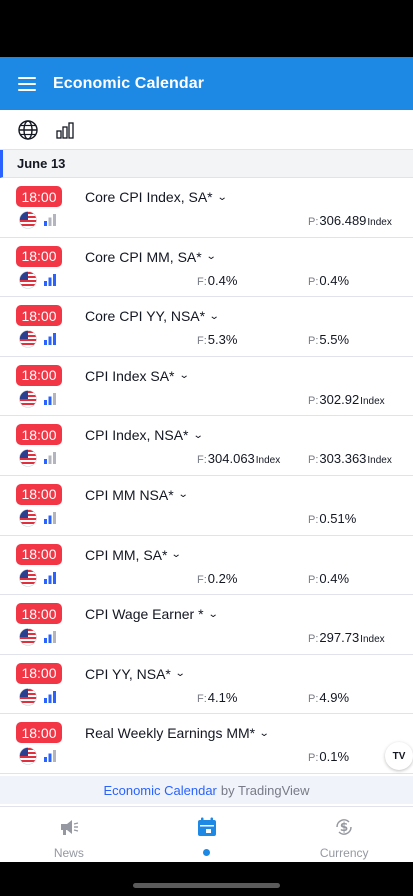 This screenshot has height=896, width=413. Describe the element at coordinates (129, 494) in the screenshot. I see `event-title-text: CPI MM NSA*` at that location.